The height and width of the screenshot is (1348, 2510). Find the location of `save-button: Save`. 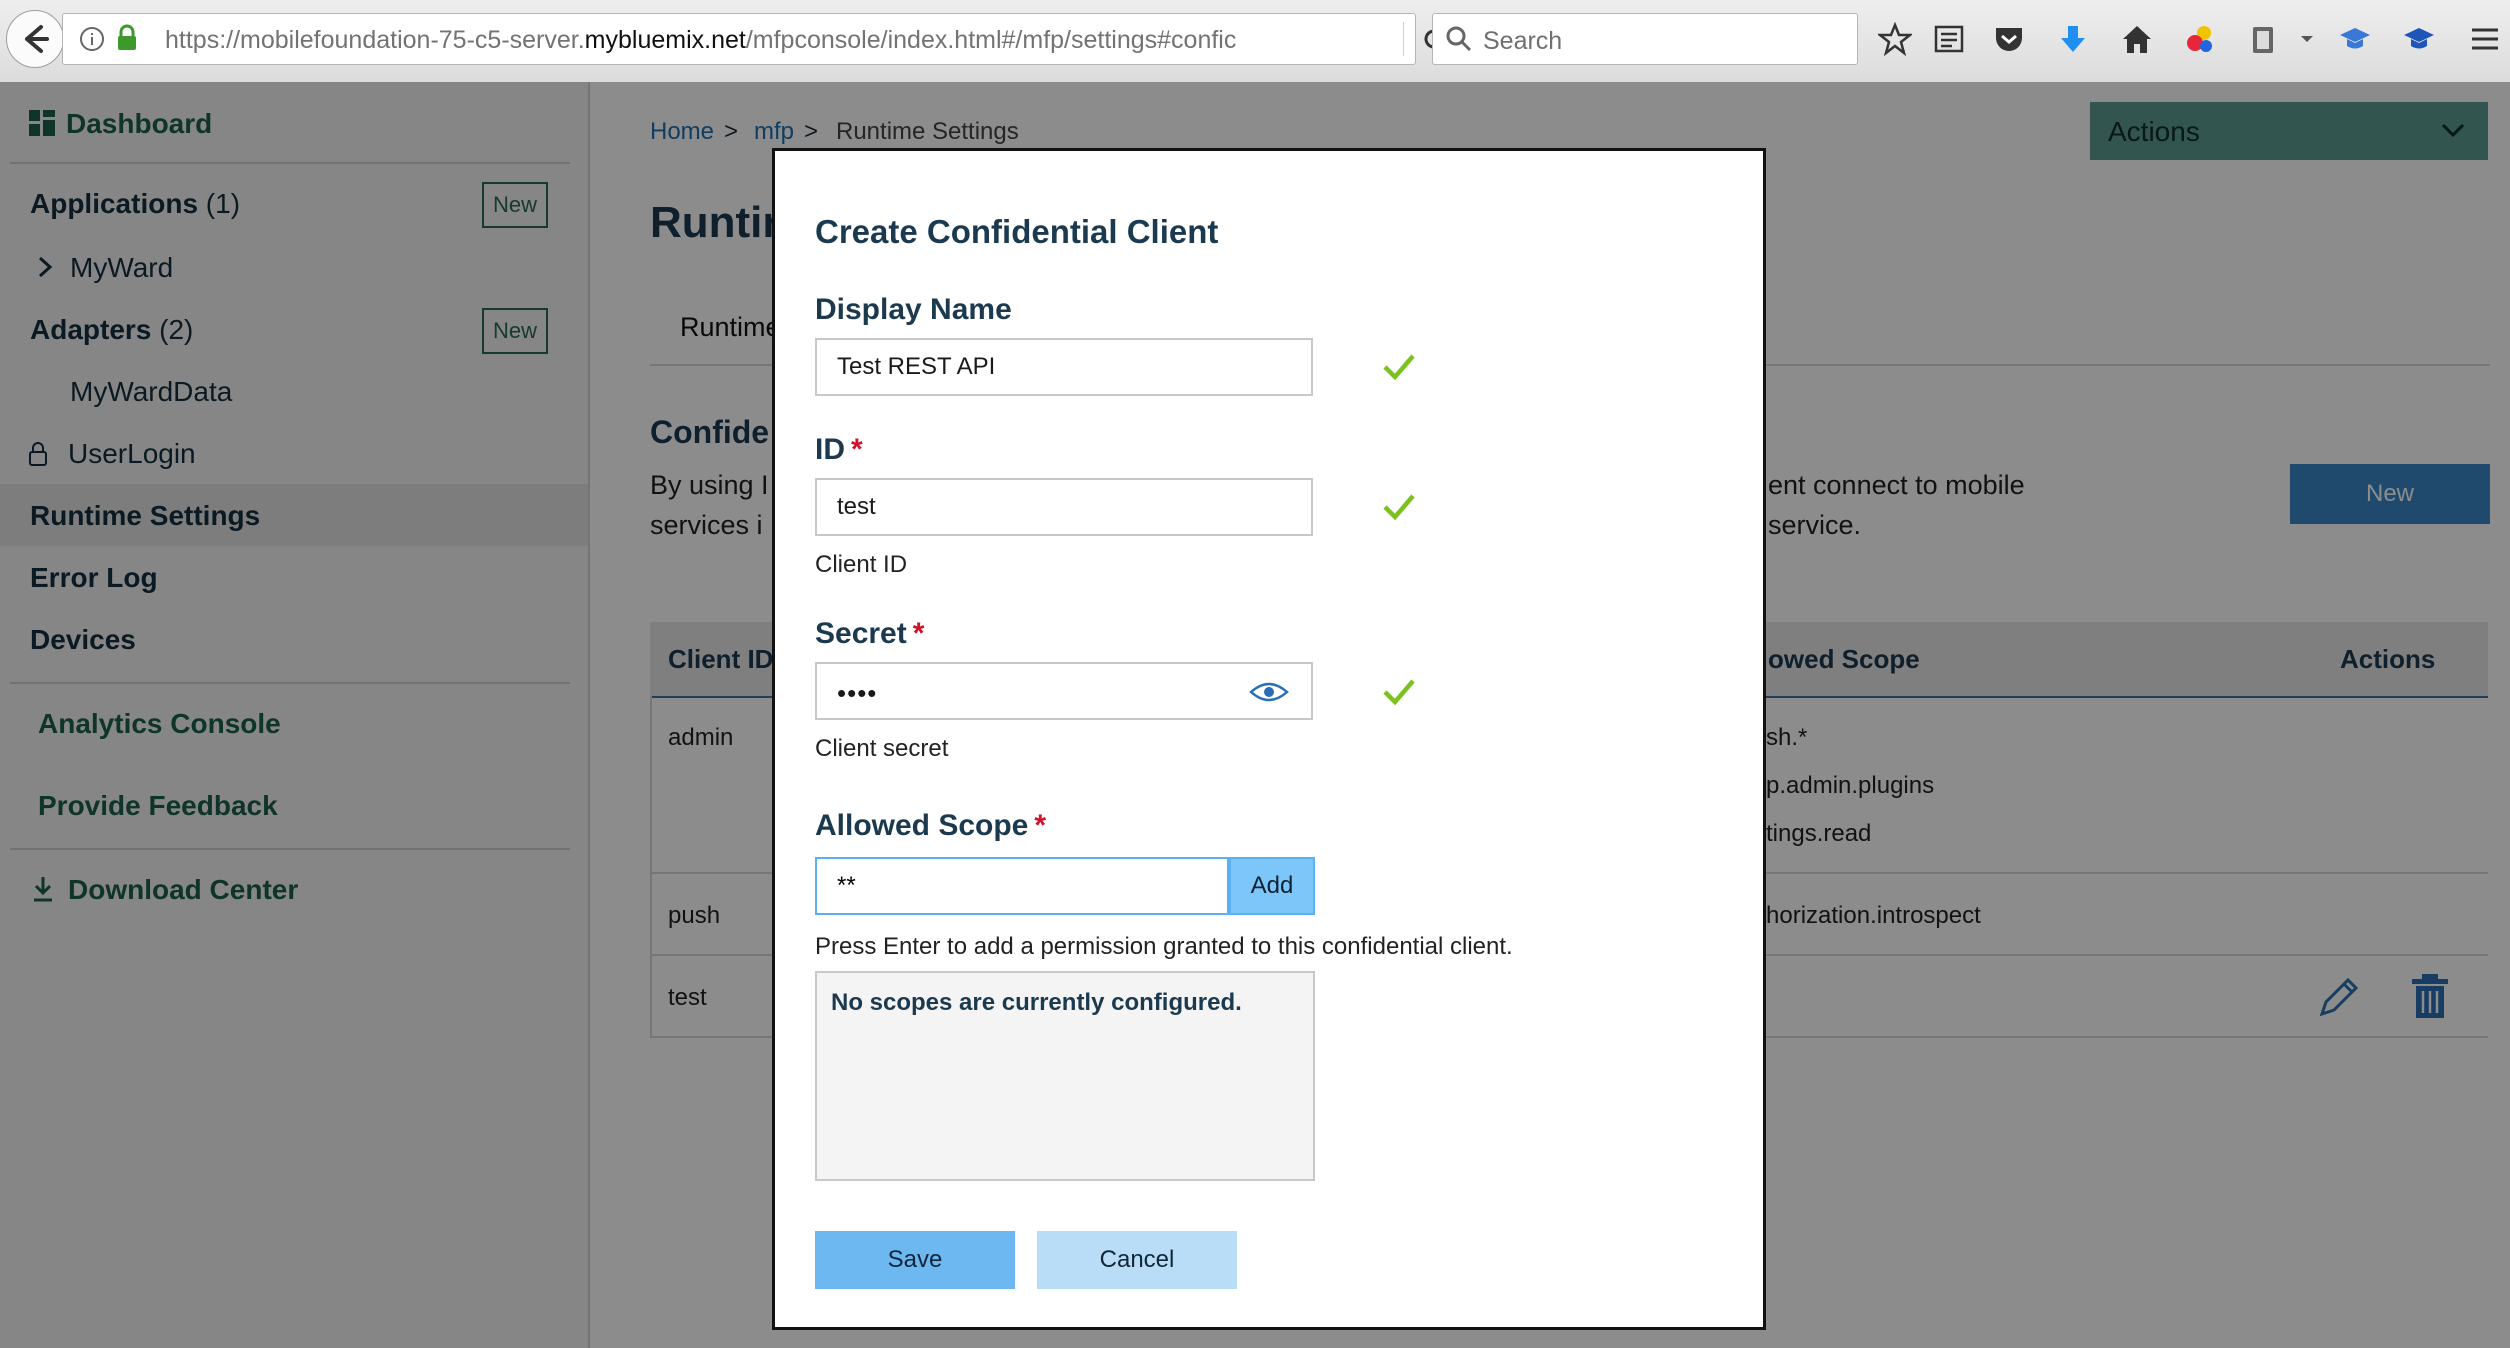

save-button: Save is located at coordinates (915, 1260).